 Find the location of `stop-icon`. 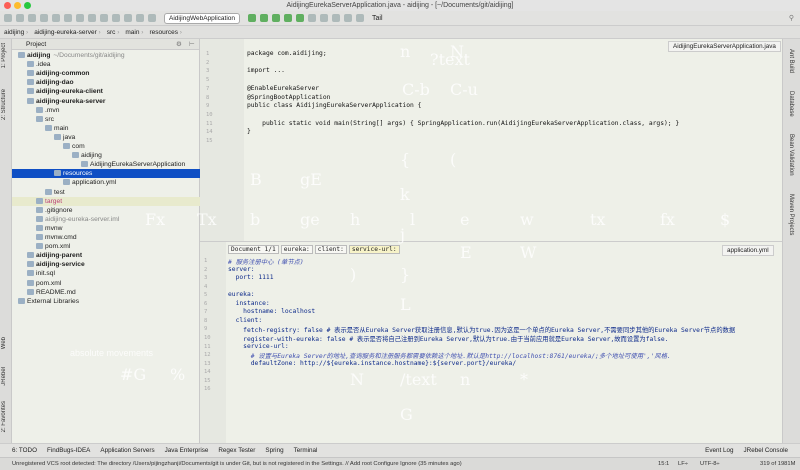

stop-icon is located at coordinates (312, 18).